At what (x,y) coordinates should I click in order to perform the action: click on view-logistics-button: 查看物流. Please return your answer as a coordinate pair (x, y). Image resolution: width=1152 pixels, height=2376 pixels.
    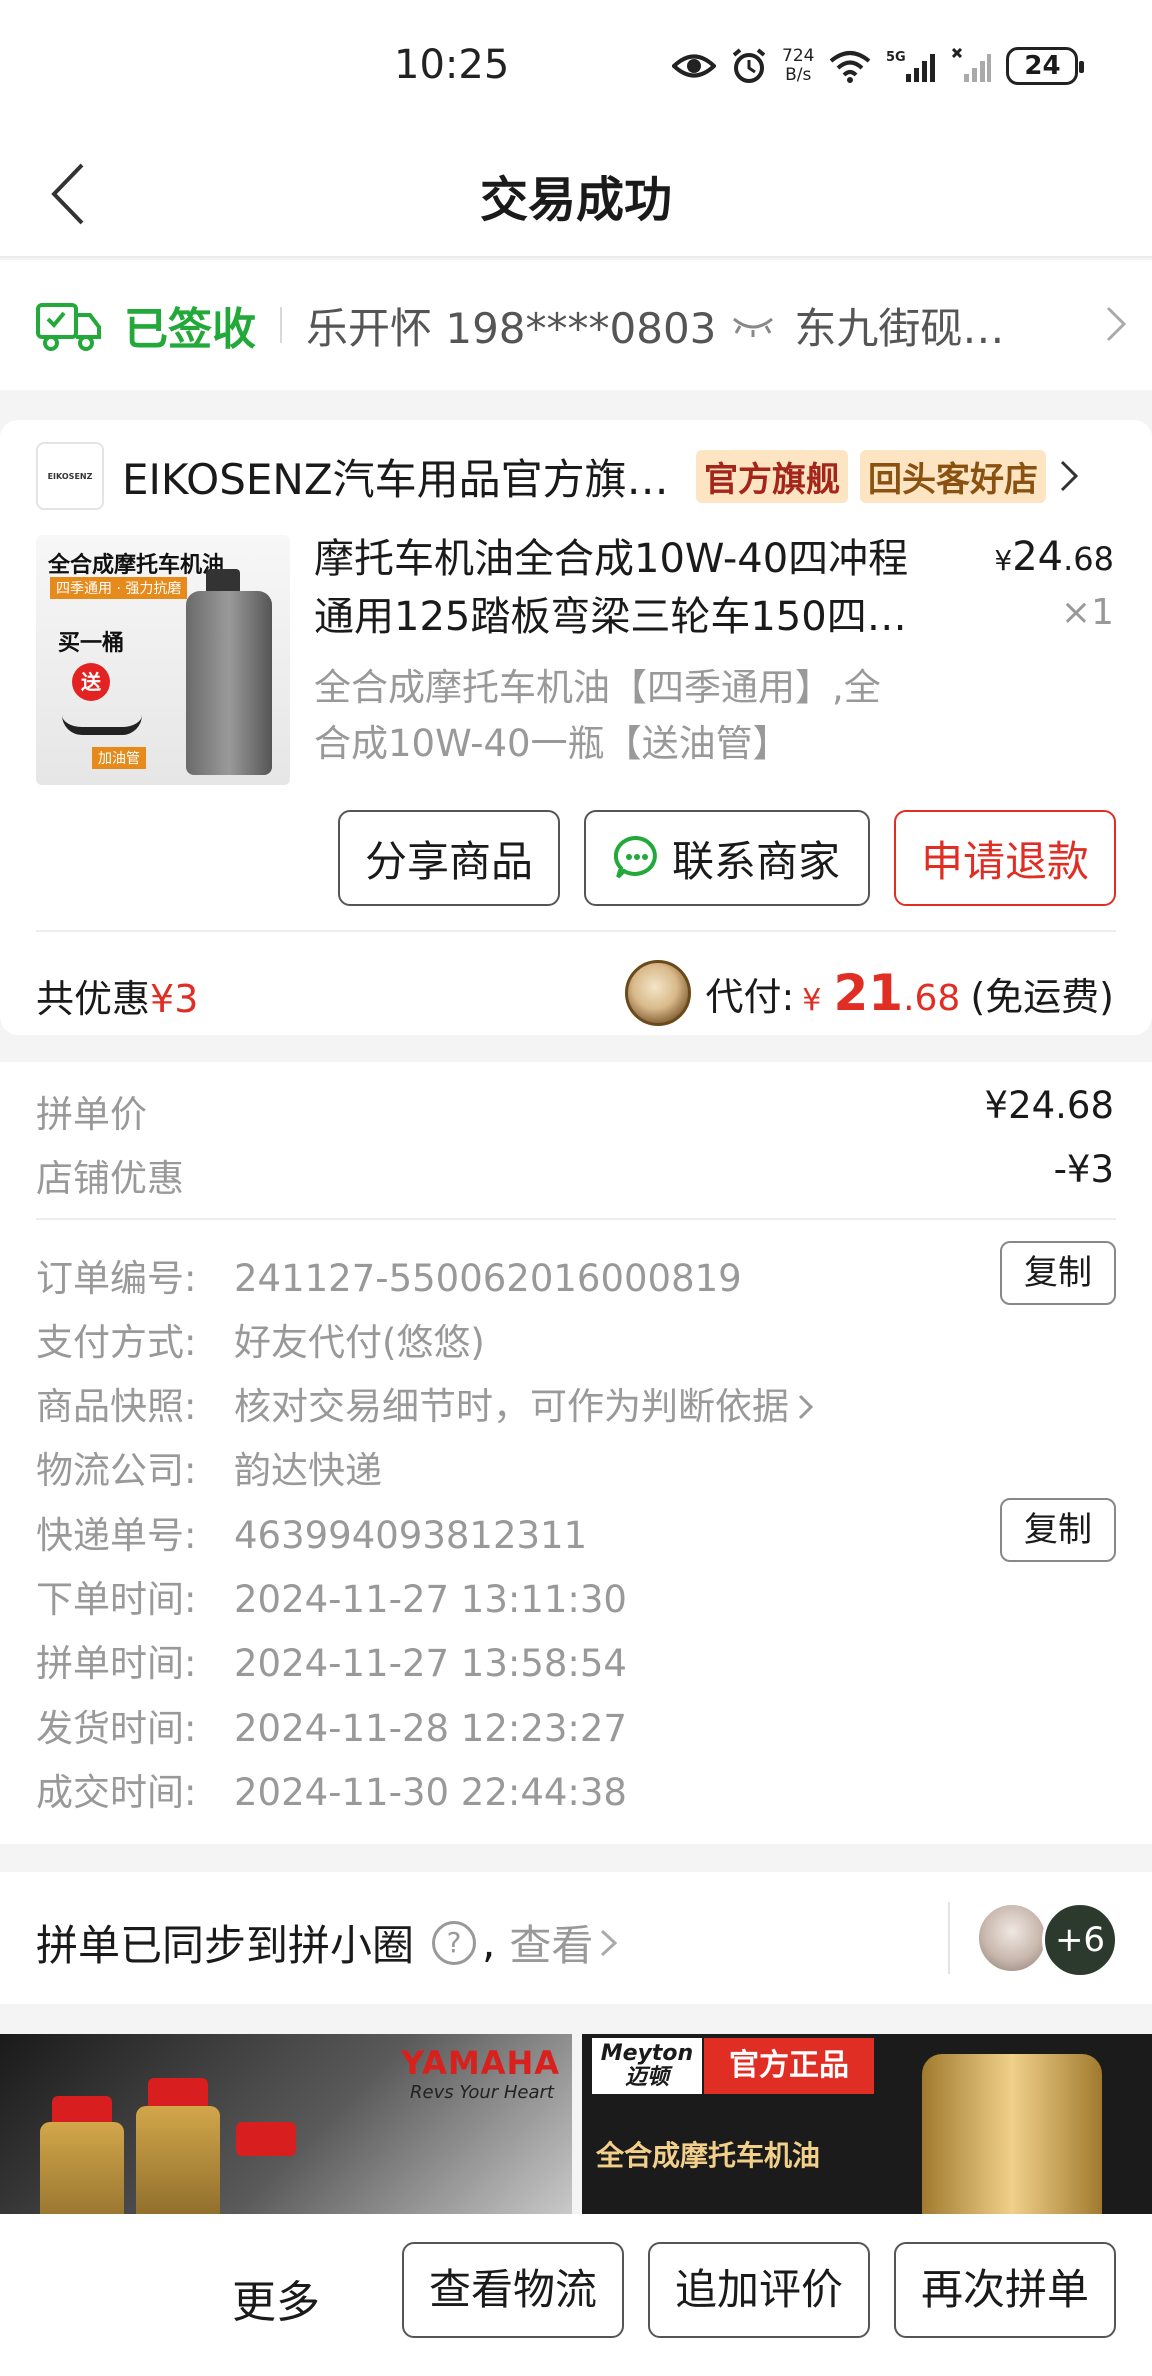
    Looking at the image, I should click on (513, 2290).